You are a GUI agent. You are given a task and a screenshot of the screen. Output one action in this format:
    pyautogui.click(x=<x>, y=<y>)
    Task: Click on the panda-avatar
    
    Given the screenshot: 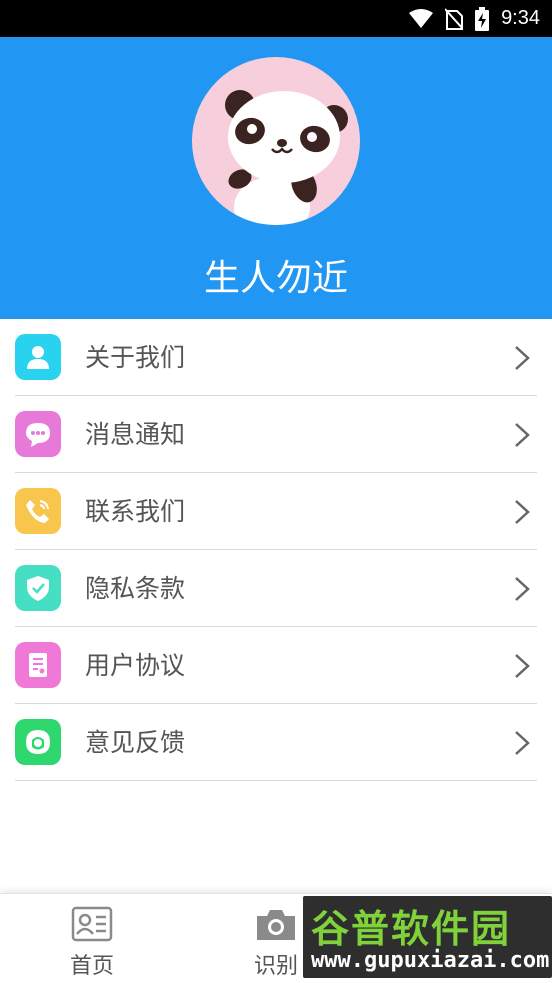 What is the action you would take?
    pyautogui.click(x=276, y=141)
    